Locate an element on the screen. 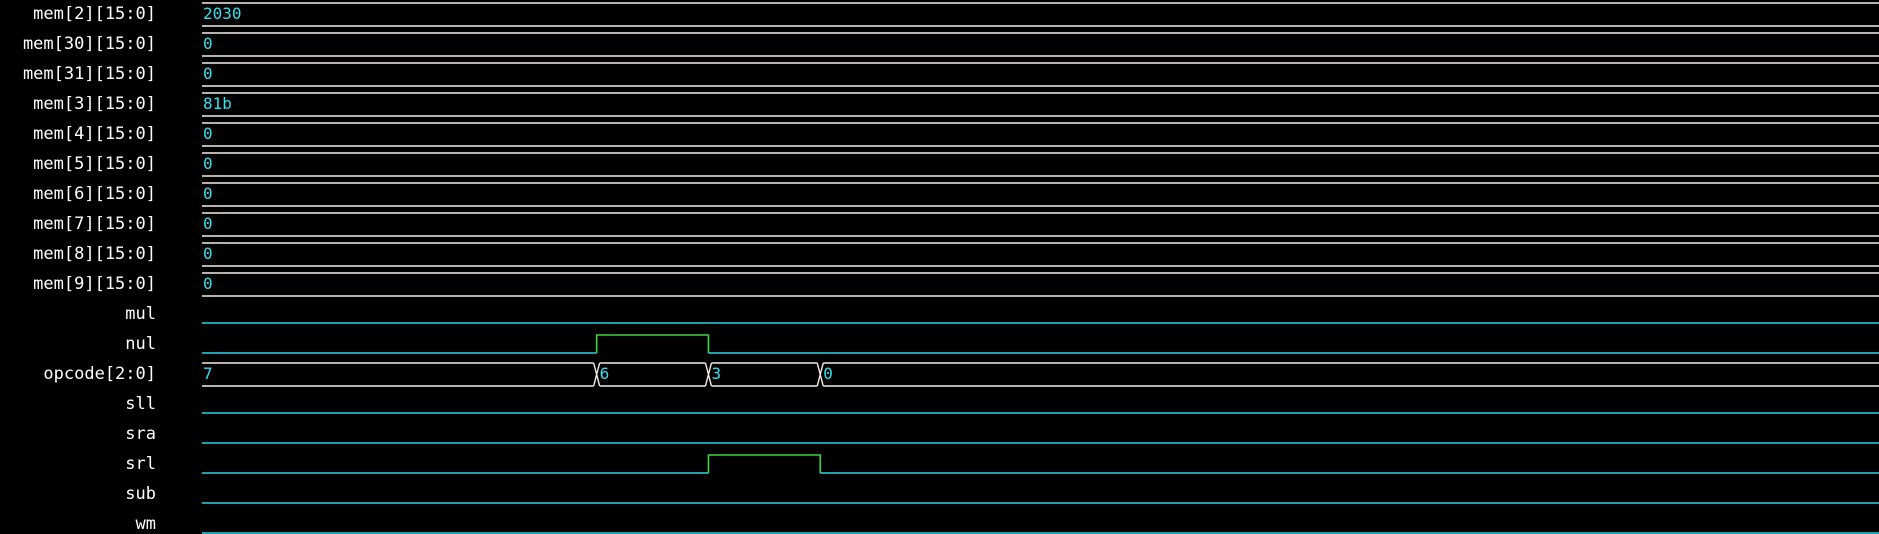 The height and width of the screenshot is (534, 1879). bus-value: 7 is located at coordinates (208, 373).